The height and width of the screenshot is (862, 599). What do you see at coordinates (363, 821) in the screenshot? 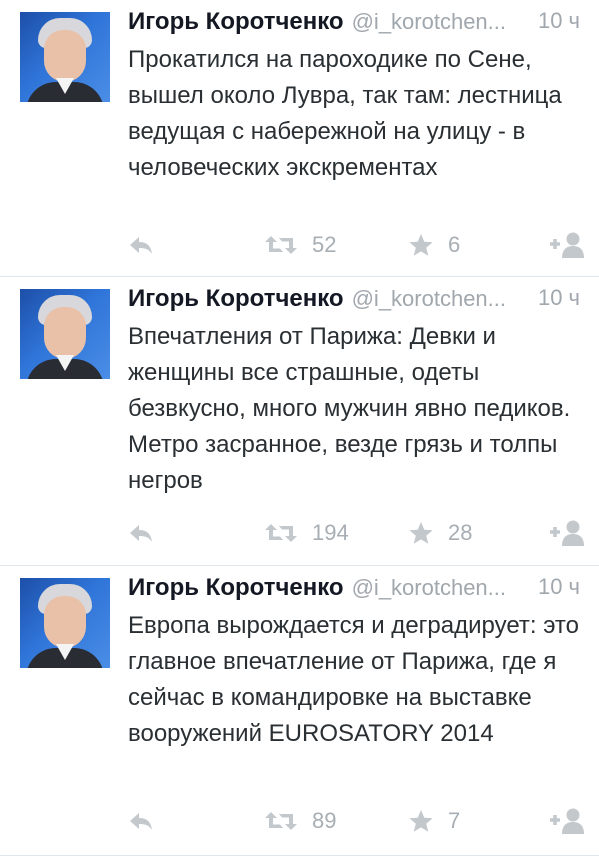
I see `tweet-actions: 89 7` at bounding box center [363, 821].